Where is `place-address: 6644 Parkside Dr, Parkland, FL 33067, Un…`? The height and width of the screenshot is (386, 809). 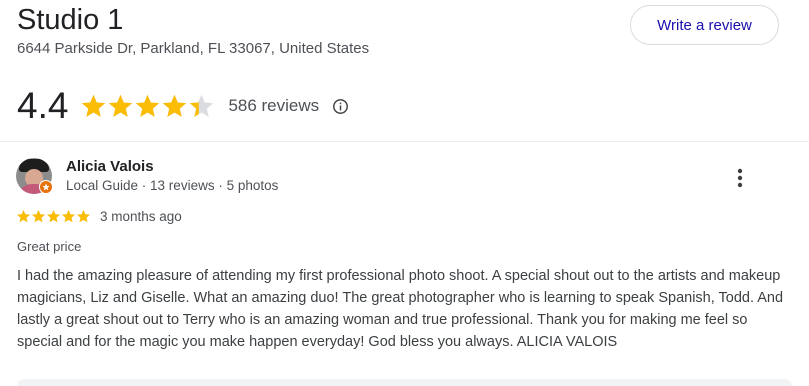 place-address: 6644 Parkside Dr, Parkland, FL 33067, Un… is located at coordinates (193, 48).